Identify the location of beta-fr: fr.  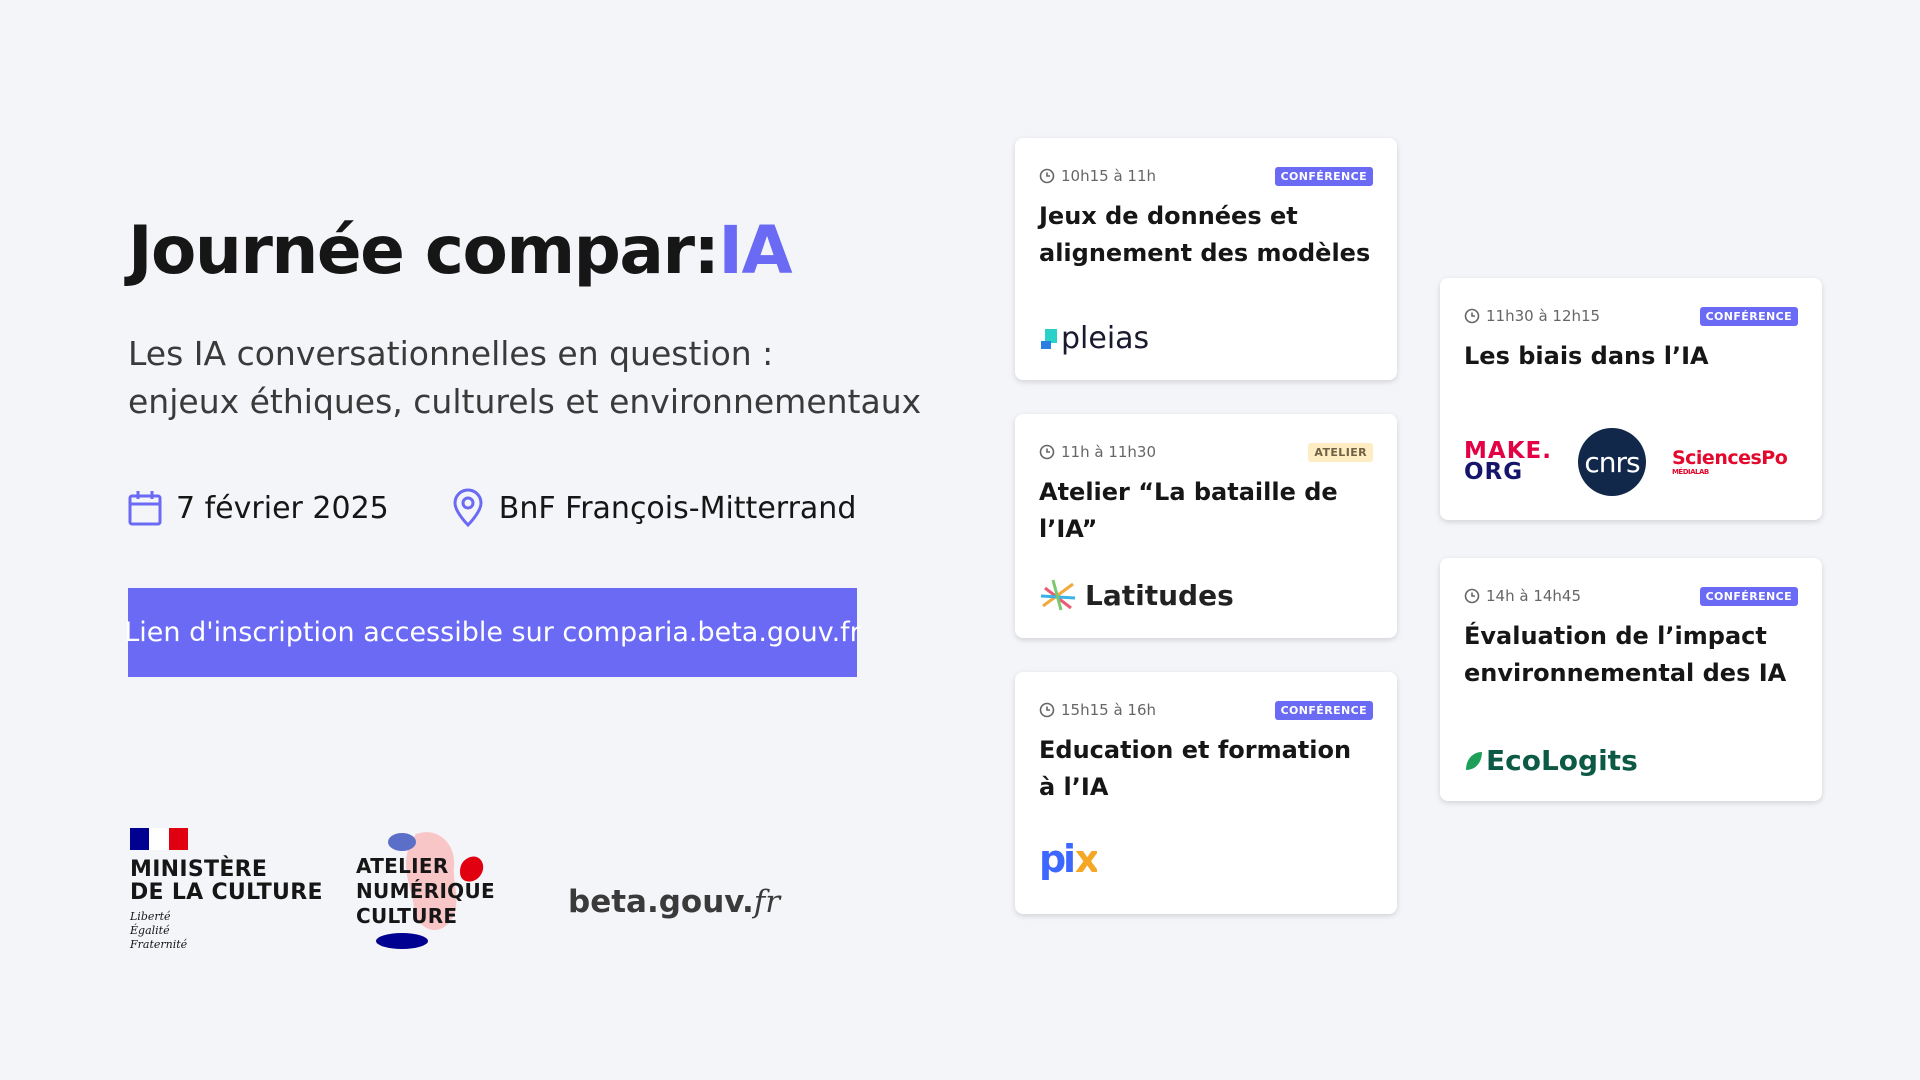
(767, 902).